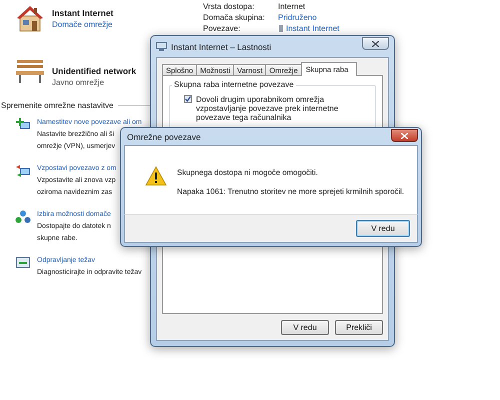 This screenshot has width=500, height=400. Describe the element at coordinates (23, 217) in the screenshot. I see `homegroup-icon` at that location.